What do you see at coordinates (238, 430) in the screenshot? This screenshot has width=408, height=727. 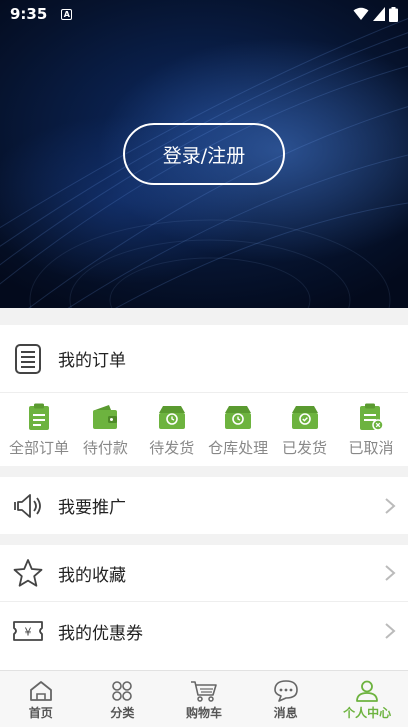 I see `order-warehouse-processing: 仓库处理` at bounding box center [238, 430].